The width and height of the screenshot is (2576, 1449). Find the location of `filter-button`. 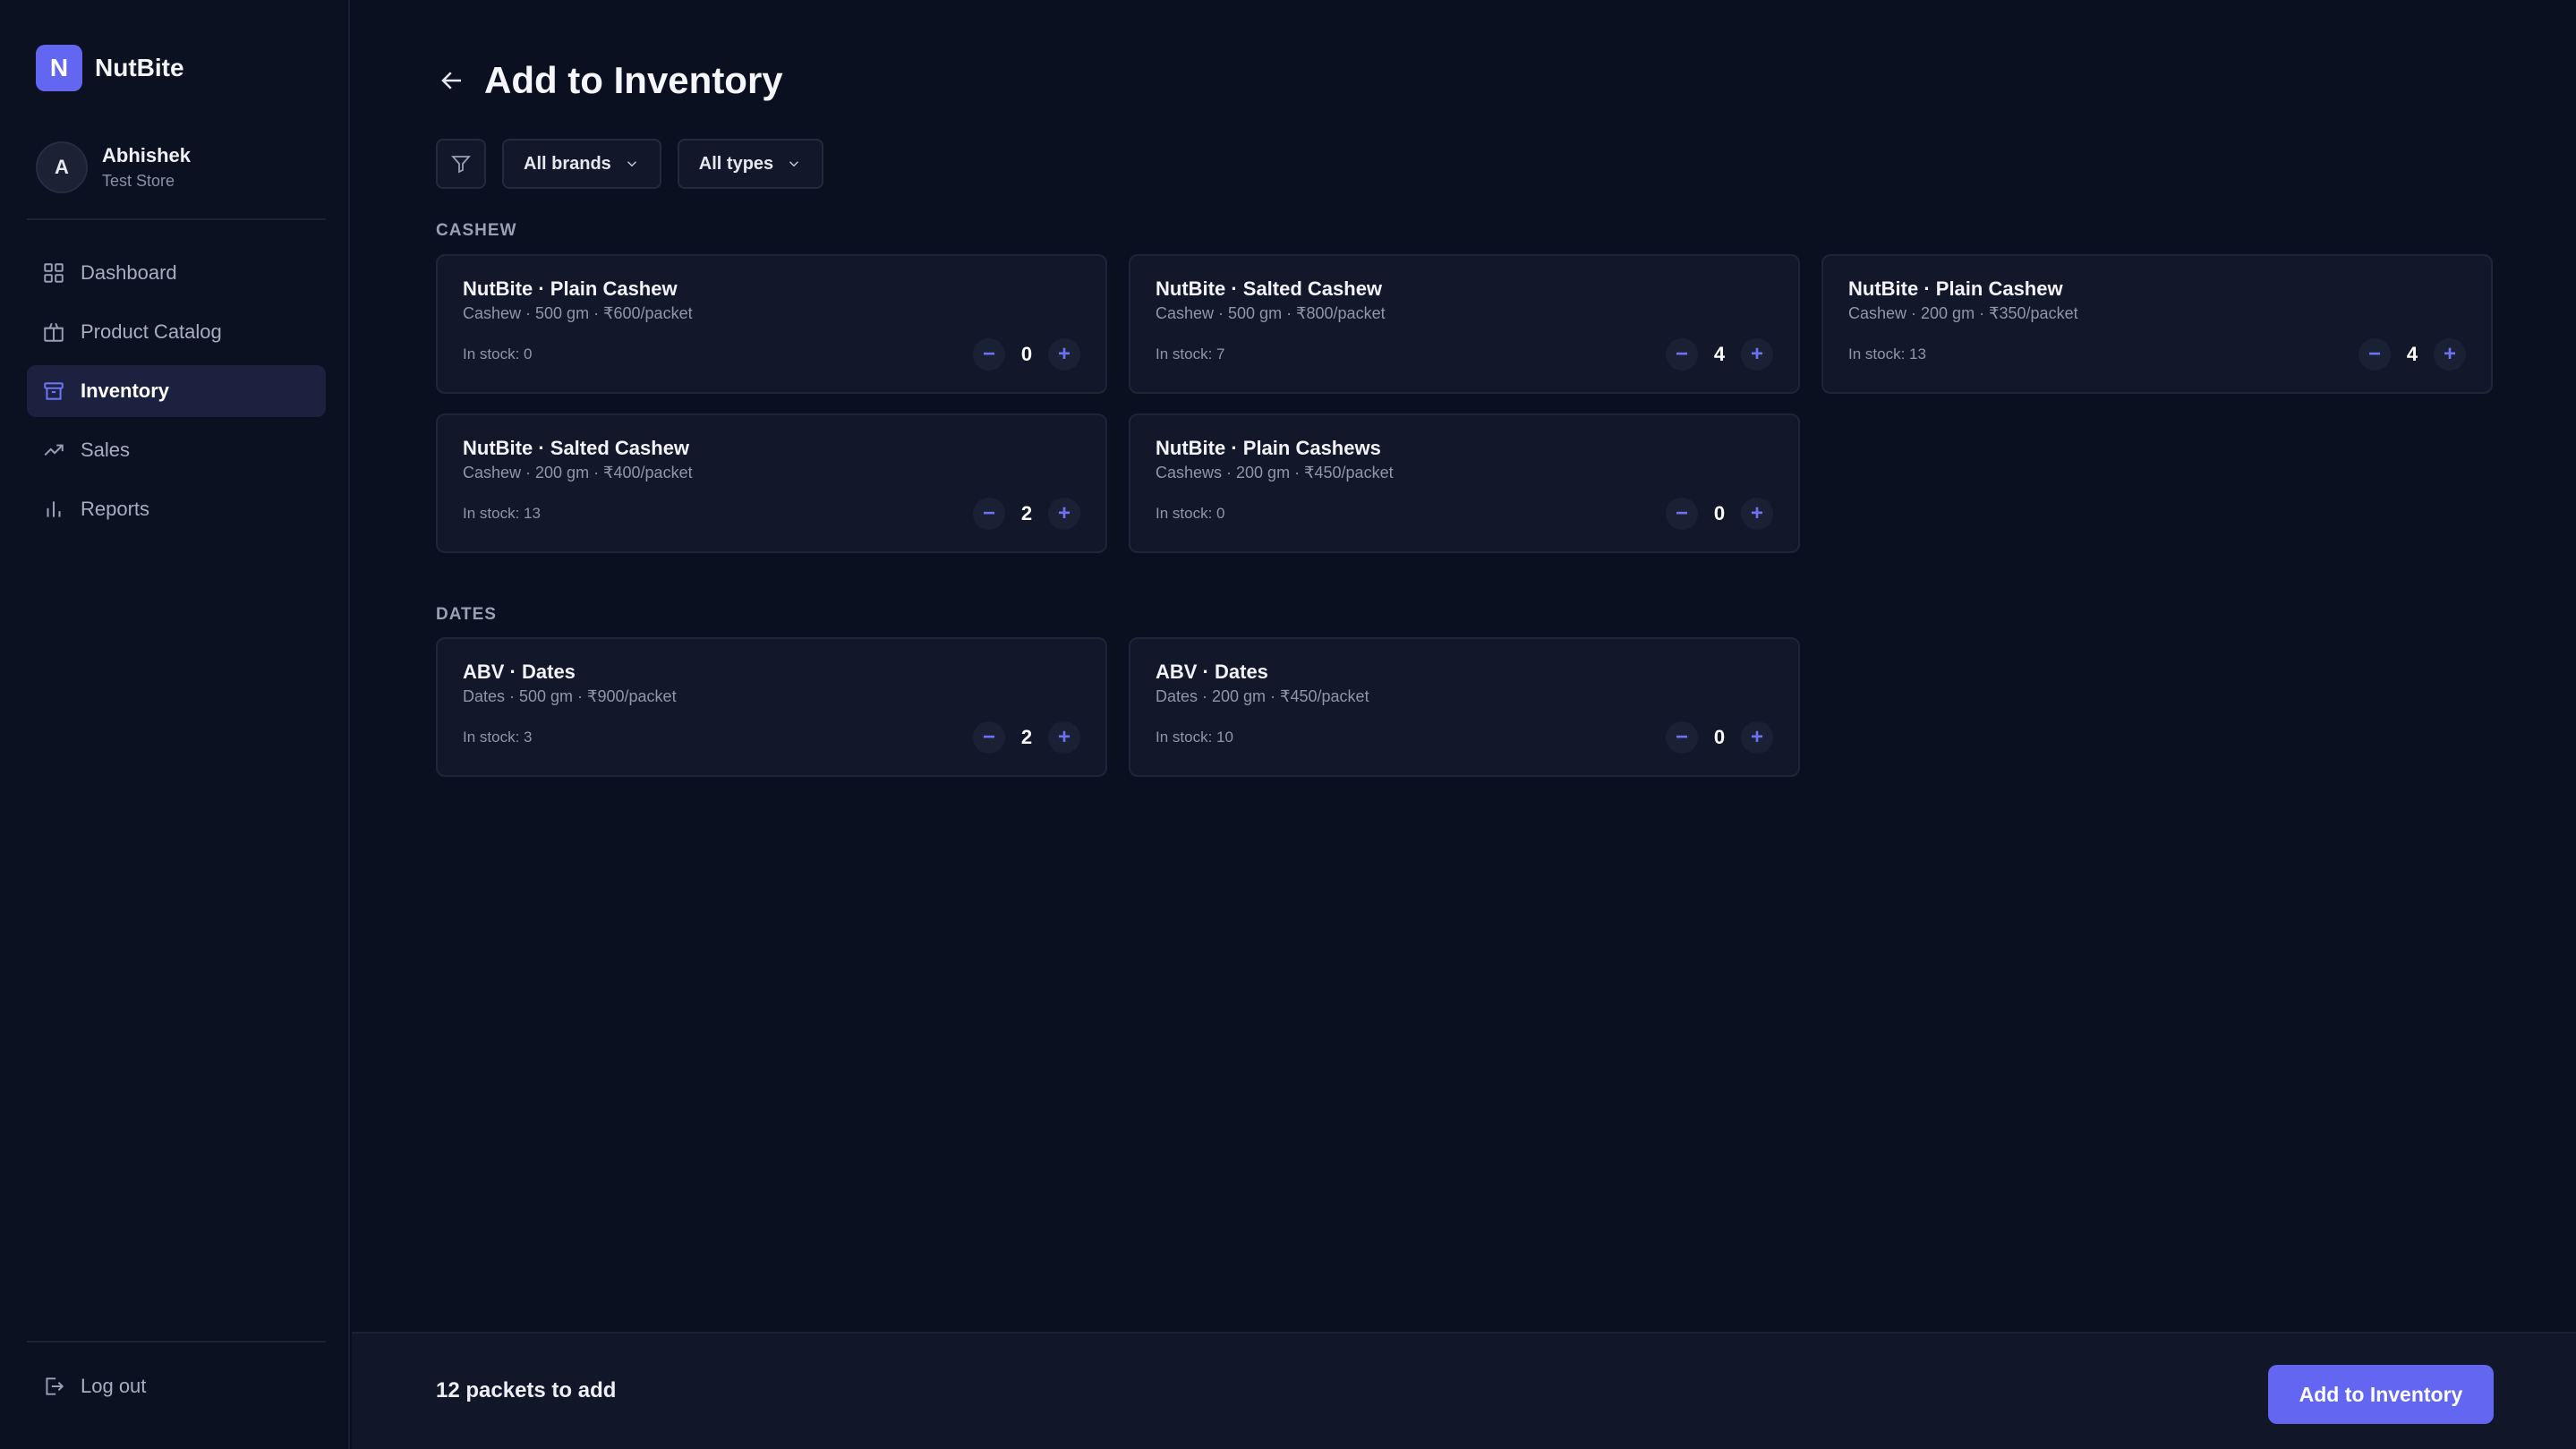

filter-button is located at coordinates (461, 164).